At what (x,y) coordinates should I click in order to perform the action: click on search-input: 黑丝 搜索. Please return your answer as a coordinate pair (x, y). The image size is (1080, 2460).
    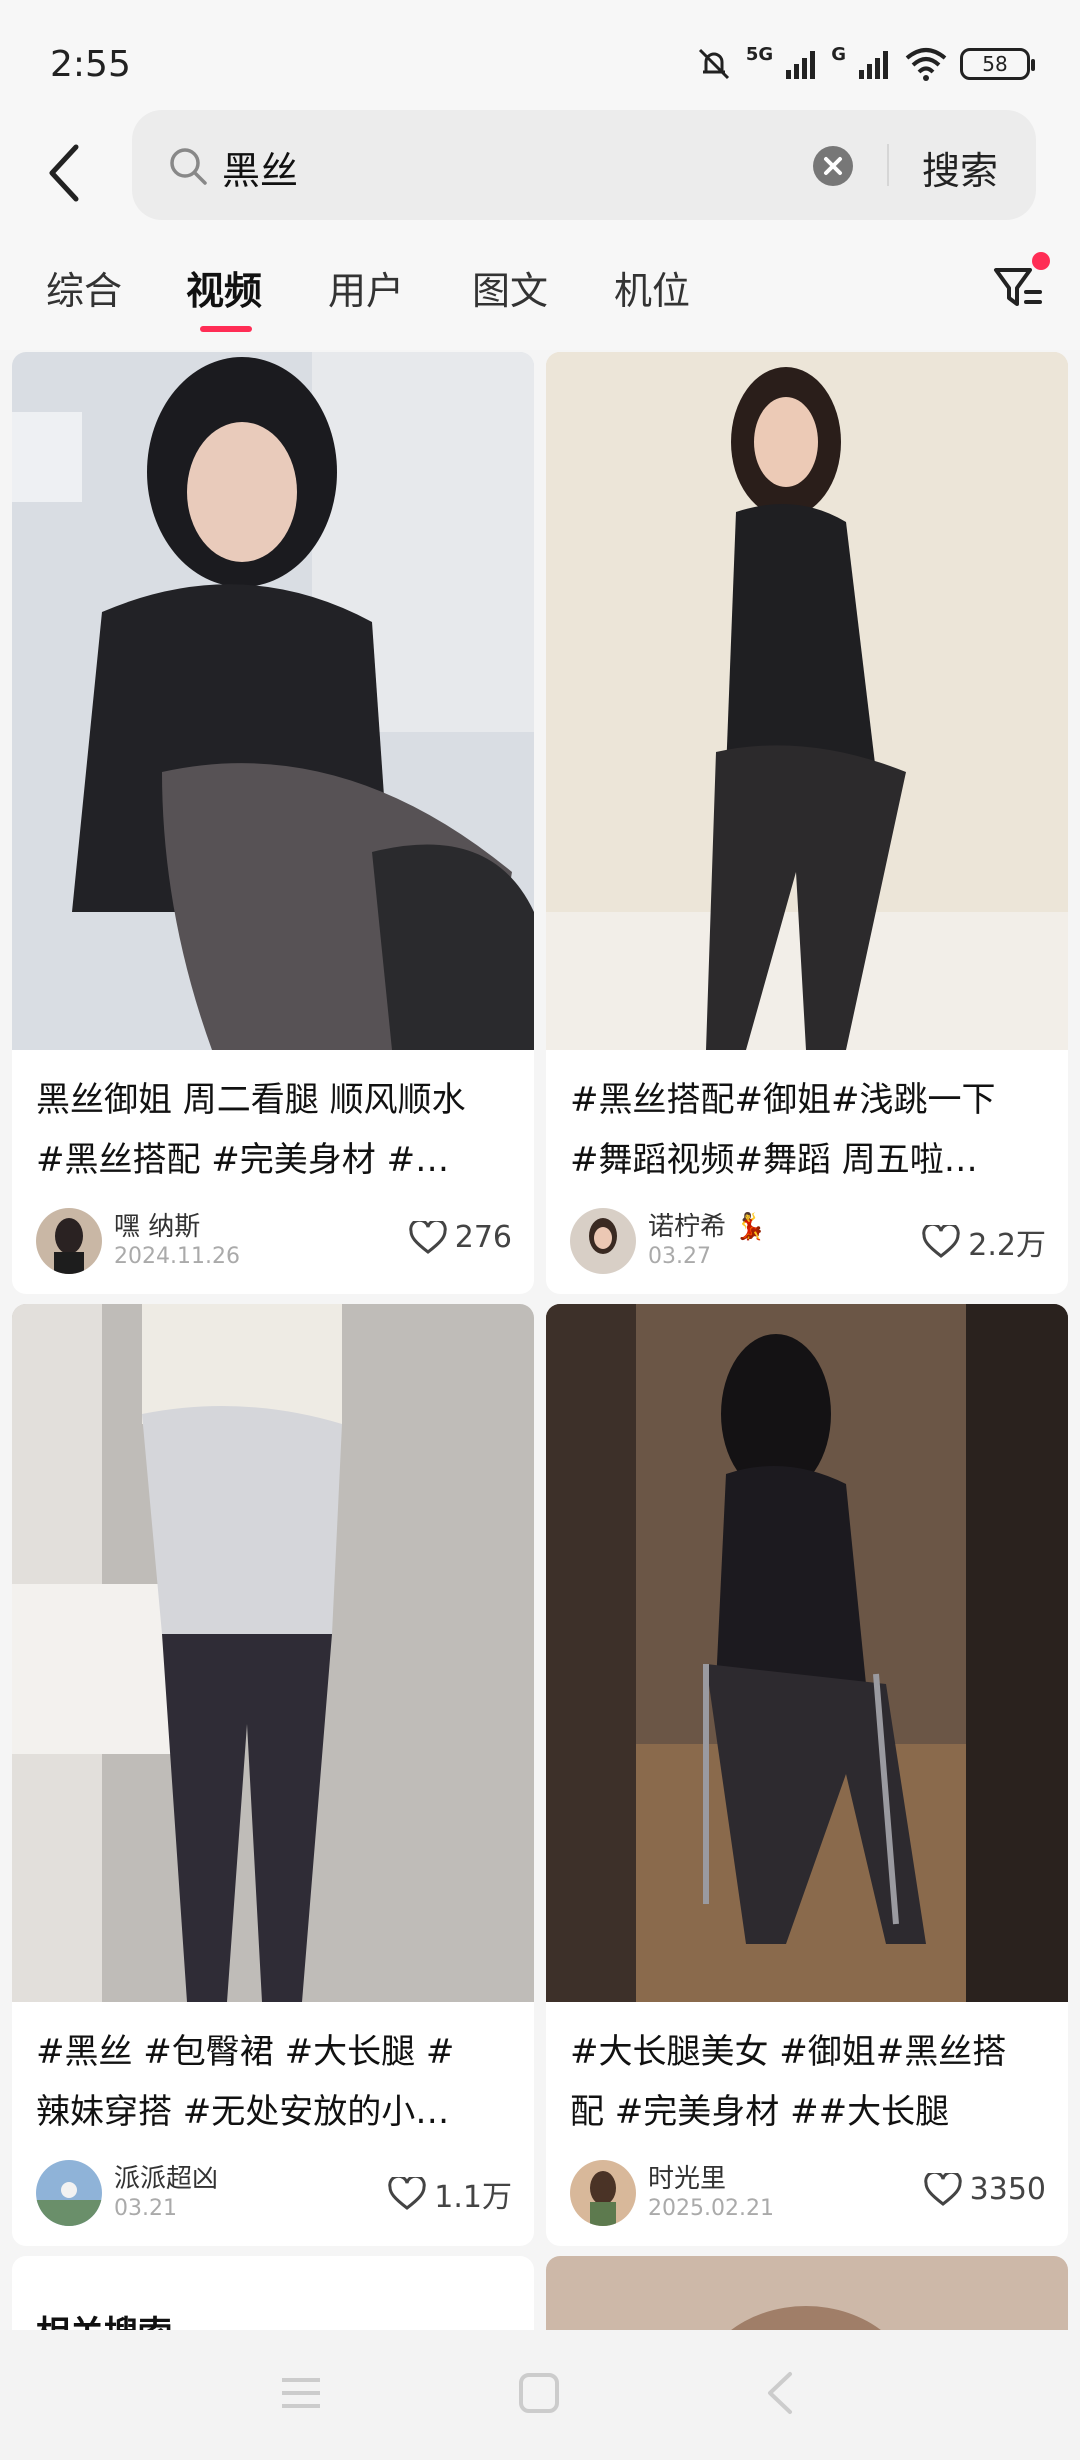
    Looking at the image, I should click on (584, 165).